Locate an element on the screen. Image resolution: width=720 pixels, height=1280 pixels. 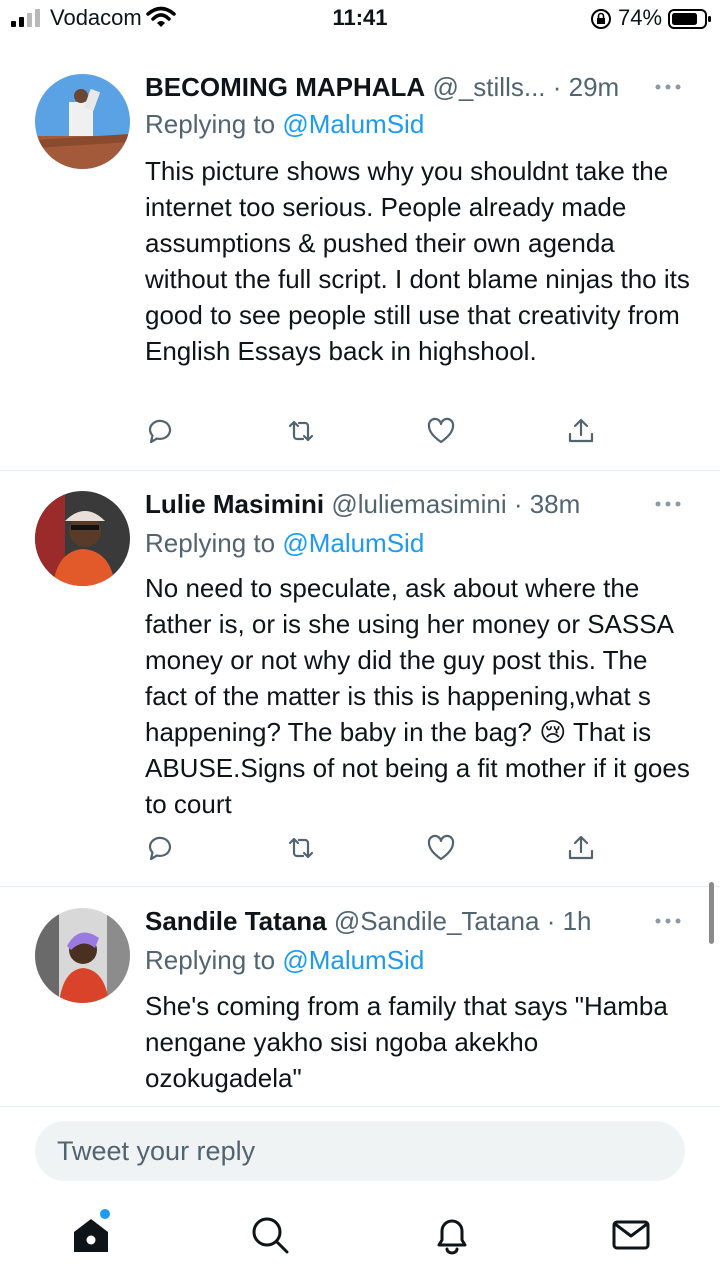
signal-strength-icon is located at coordinates (25, 18).